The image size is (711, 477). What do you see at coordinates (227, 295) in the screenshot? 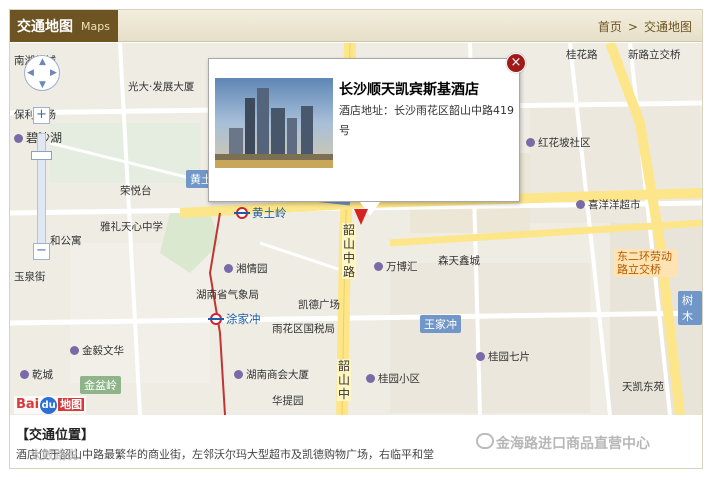
I see `map-label-gas: 湖南省气象局` at bounding box center [227, 295].